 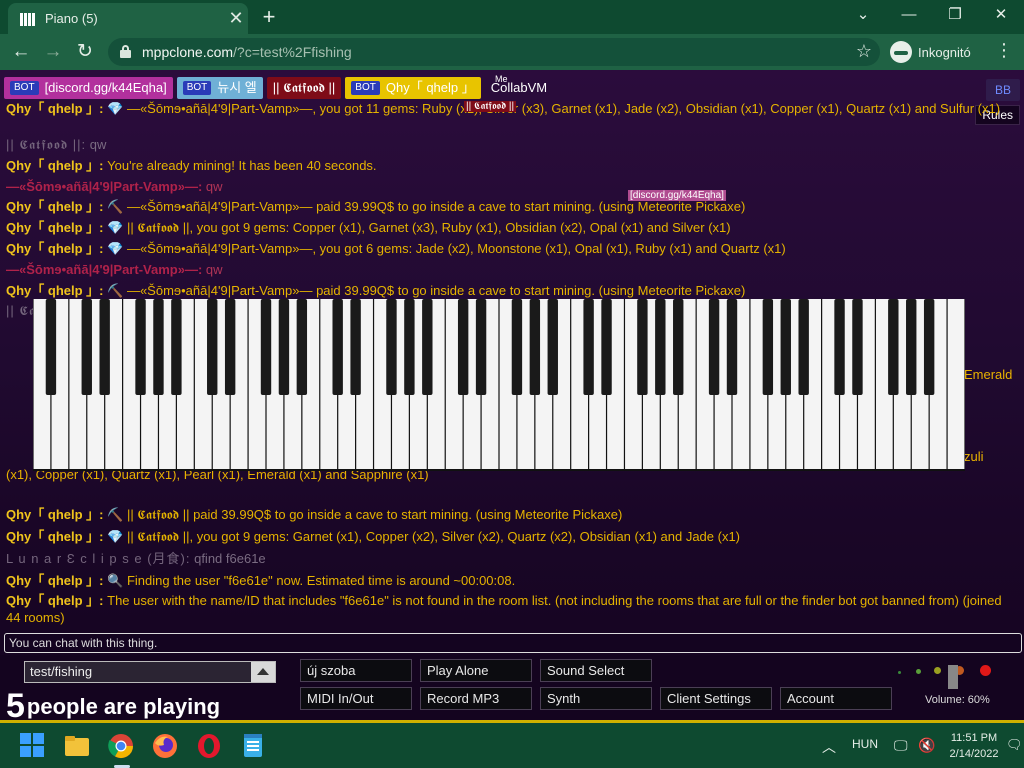 I want to click on bot-badge: BOT, so click(x=365, y=88).